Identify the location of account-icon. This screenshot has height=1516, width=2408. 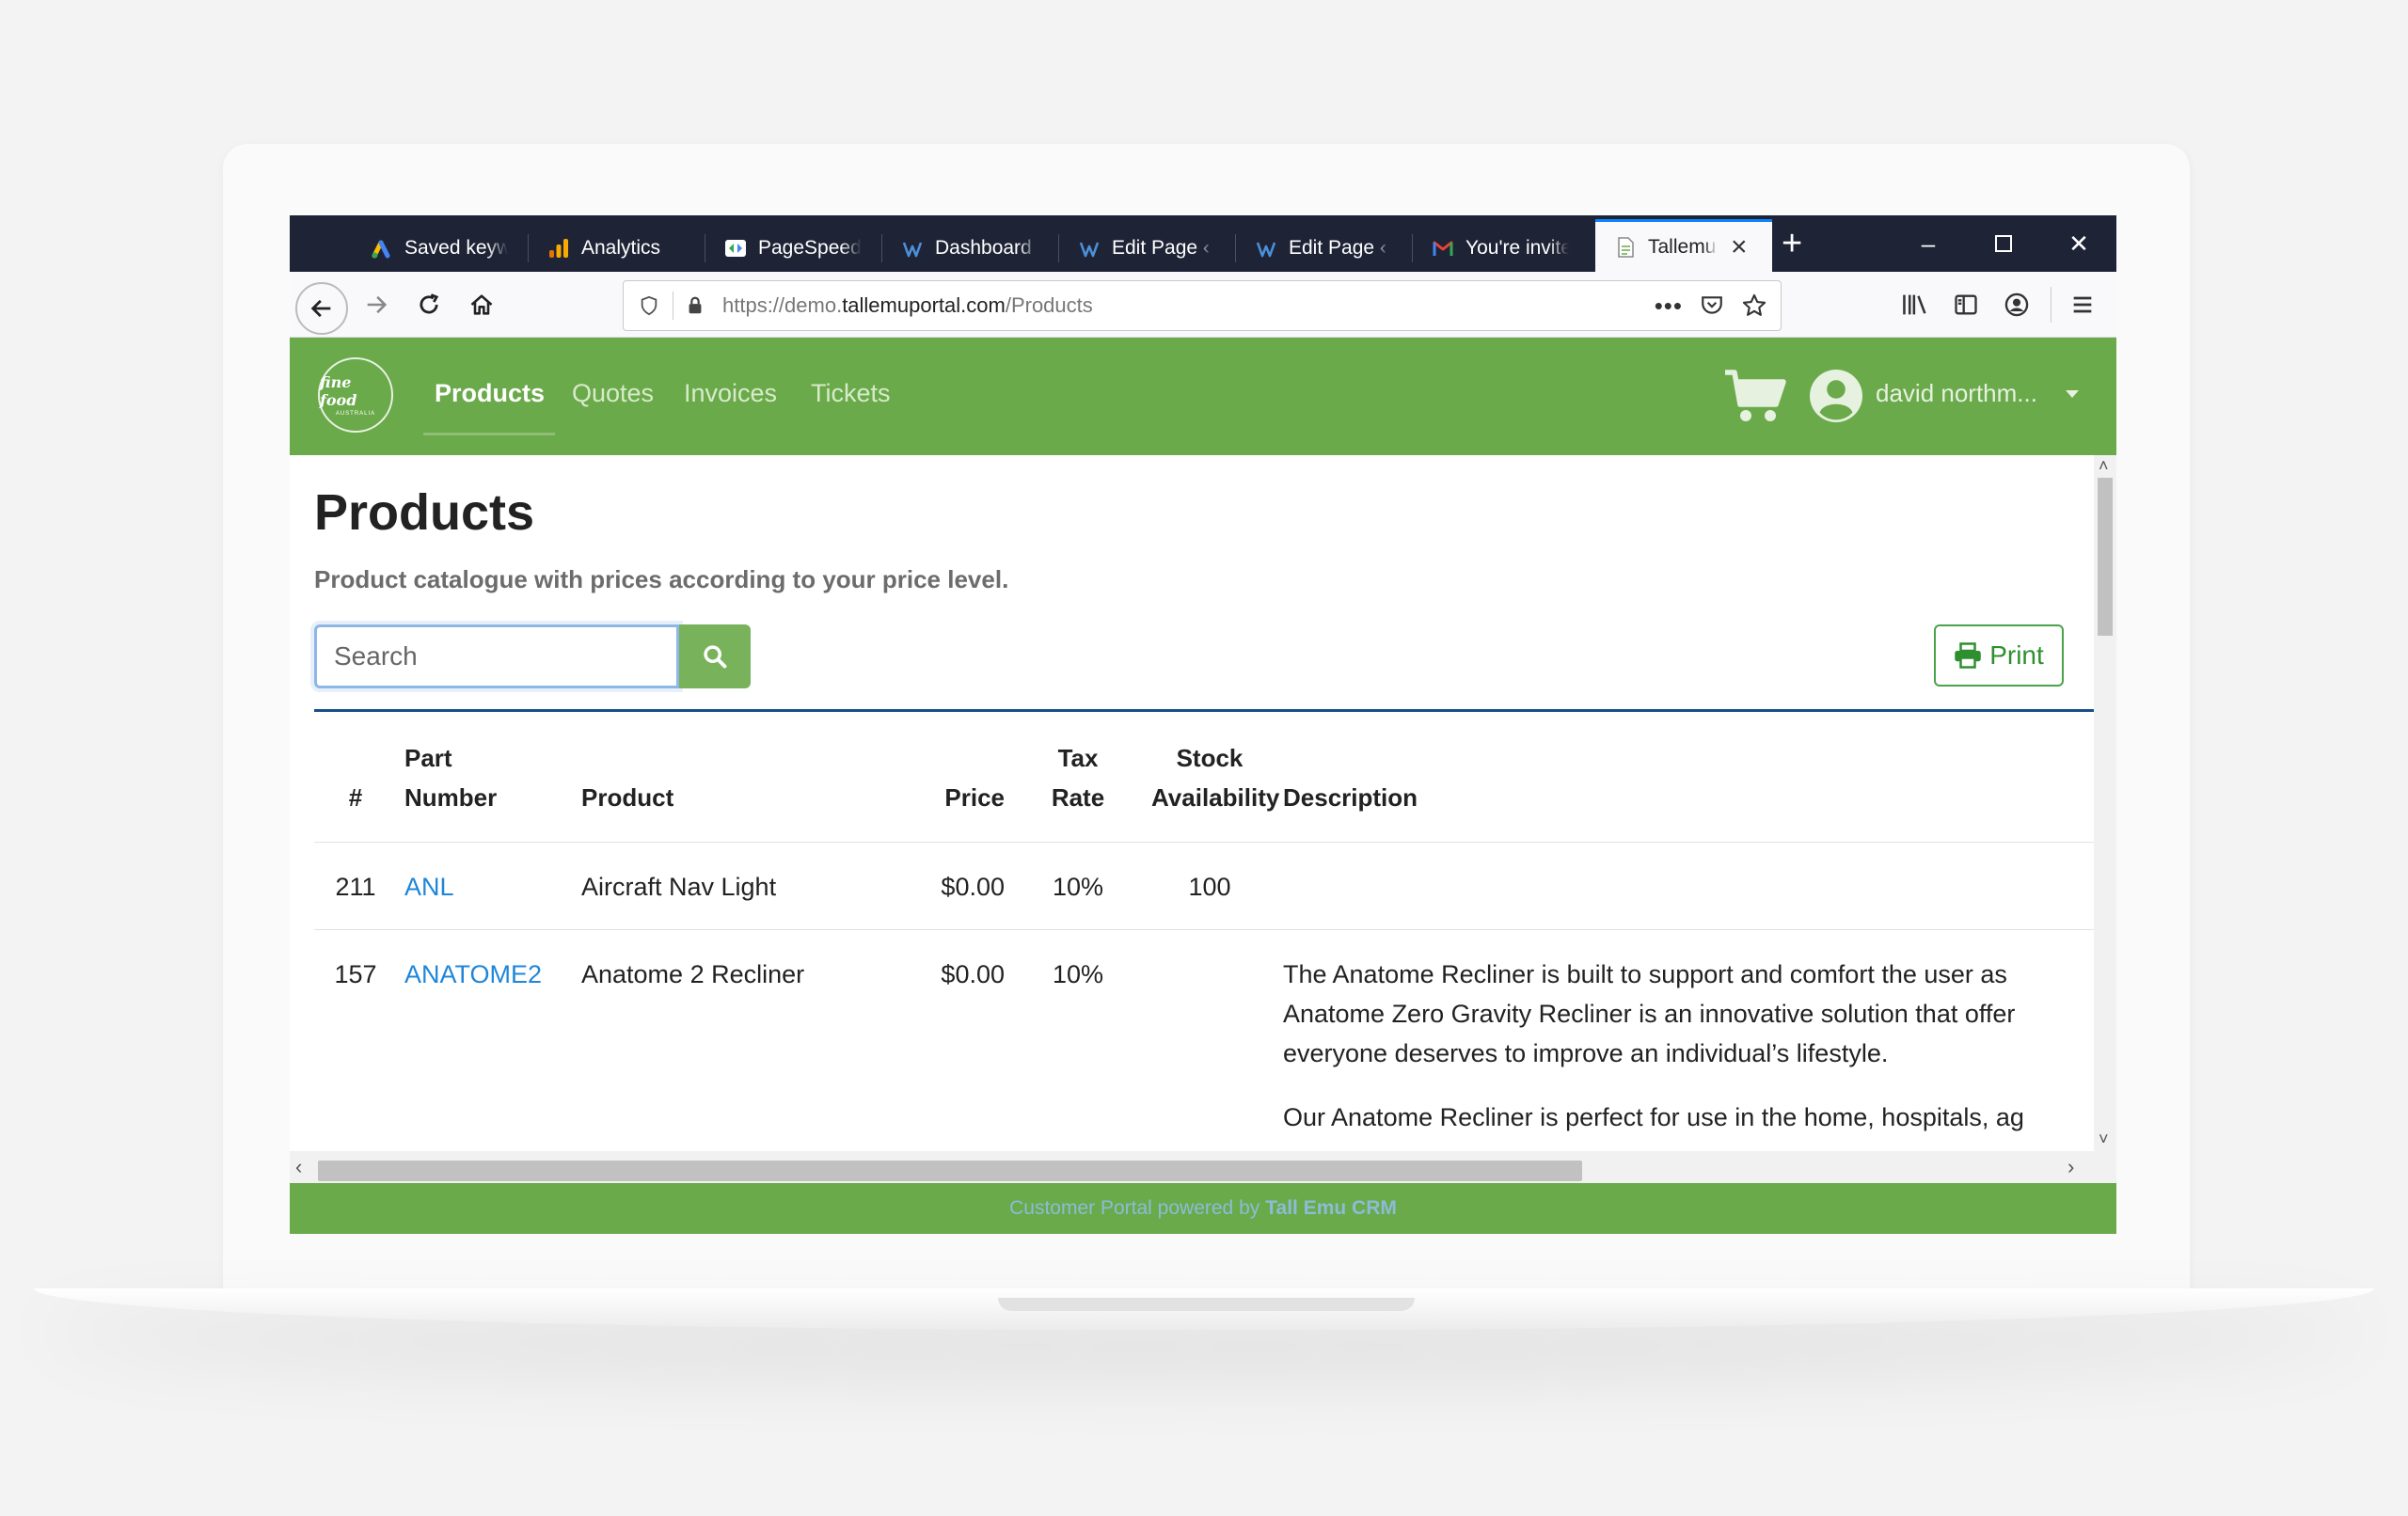
(2017, 304).